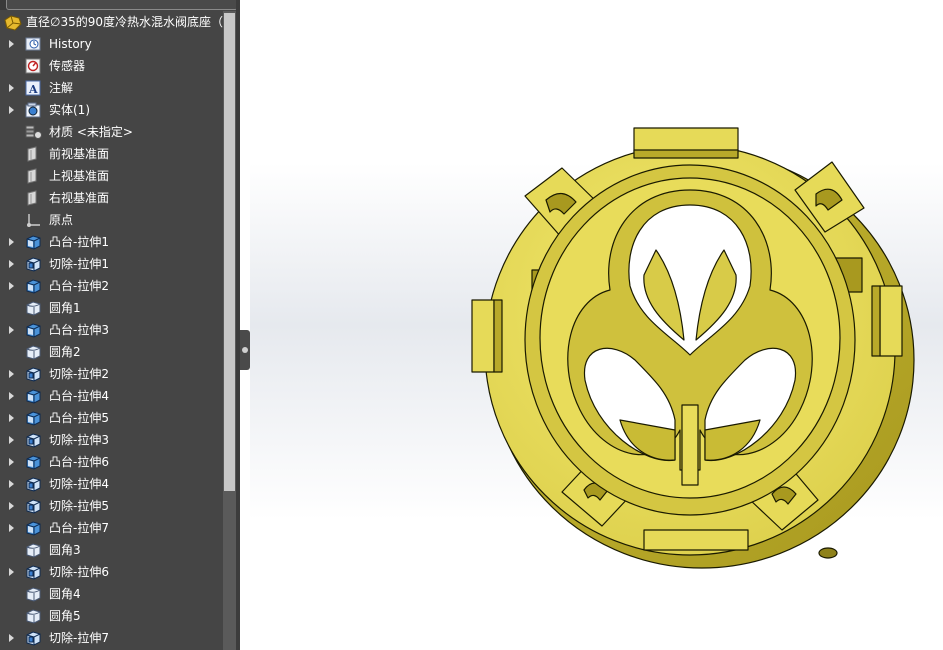  I want to click on tree-item-label: 切除-拉伸2, so click(79, 374).